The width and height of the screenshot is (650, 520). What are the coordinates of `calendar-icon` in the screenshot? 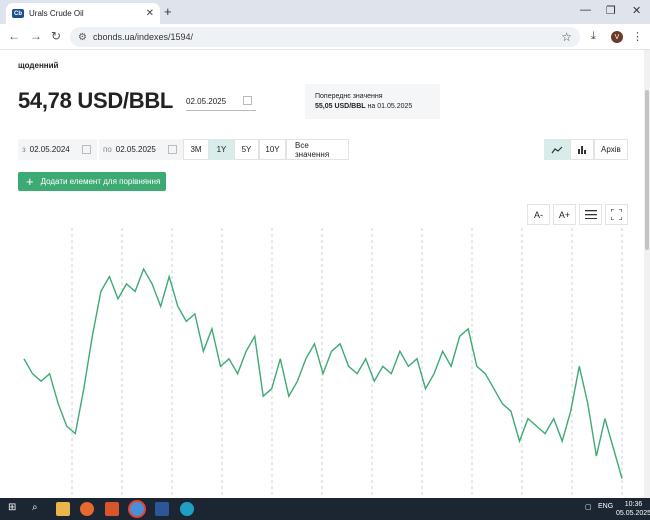 It's located at (247, 100).